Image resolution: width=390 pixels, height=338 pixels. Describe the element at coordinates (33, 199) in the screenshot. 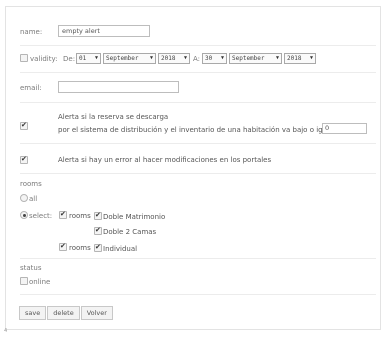

I see `rooms-all-label: all` at that location.